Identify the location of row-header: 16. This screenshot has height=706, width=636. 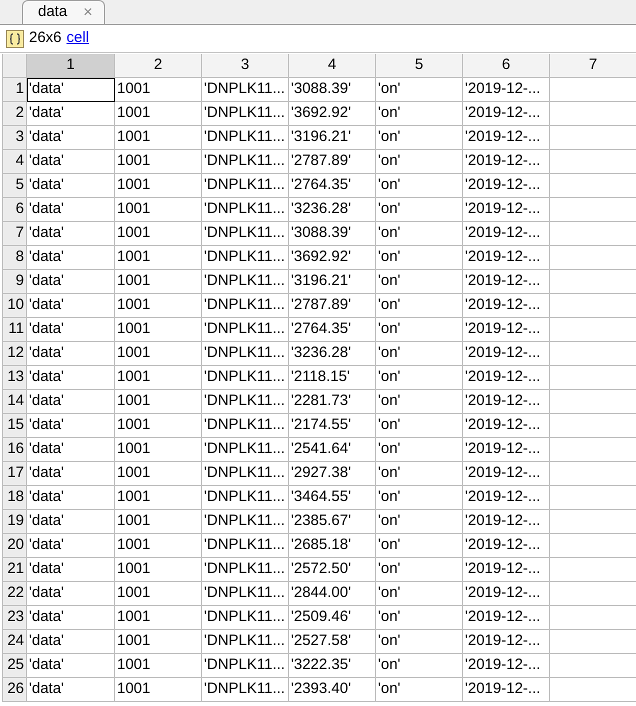
(15, 450).